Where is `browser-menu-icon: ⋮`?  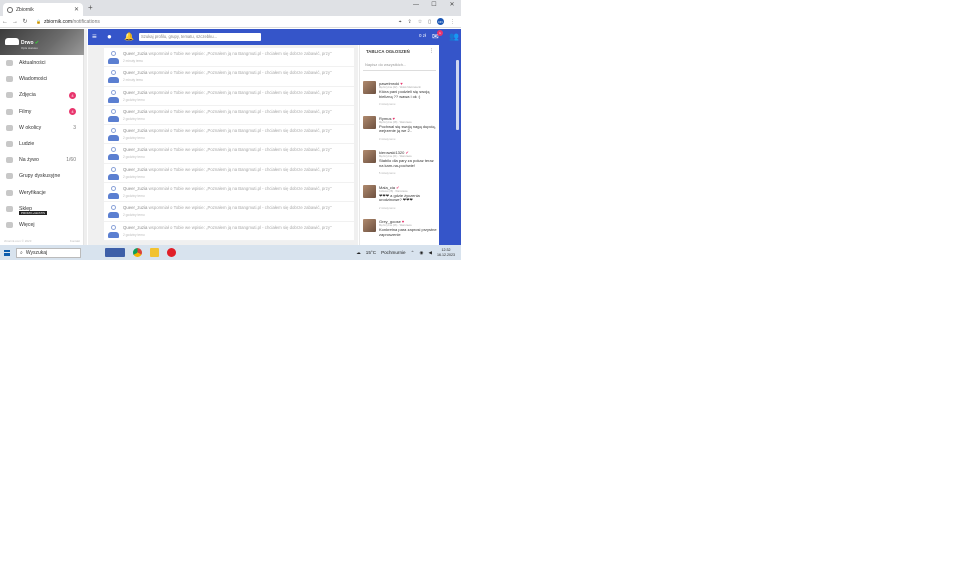
browser-menu-icon: ⋮ is located at coordinates (452, 22).